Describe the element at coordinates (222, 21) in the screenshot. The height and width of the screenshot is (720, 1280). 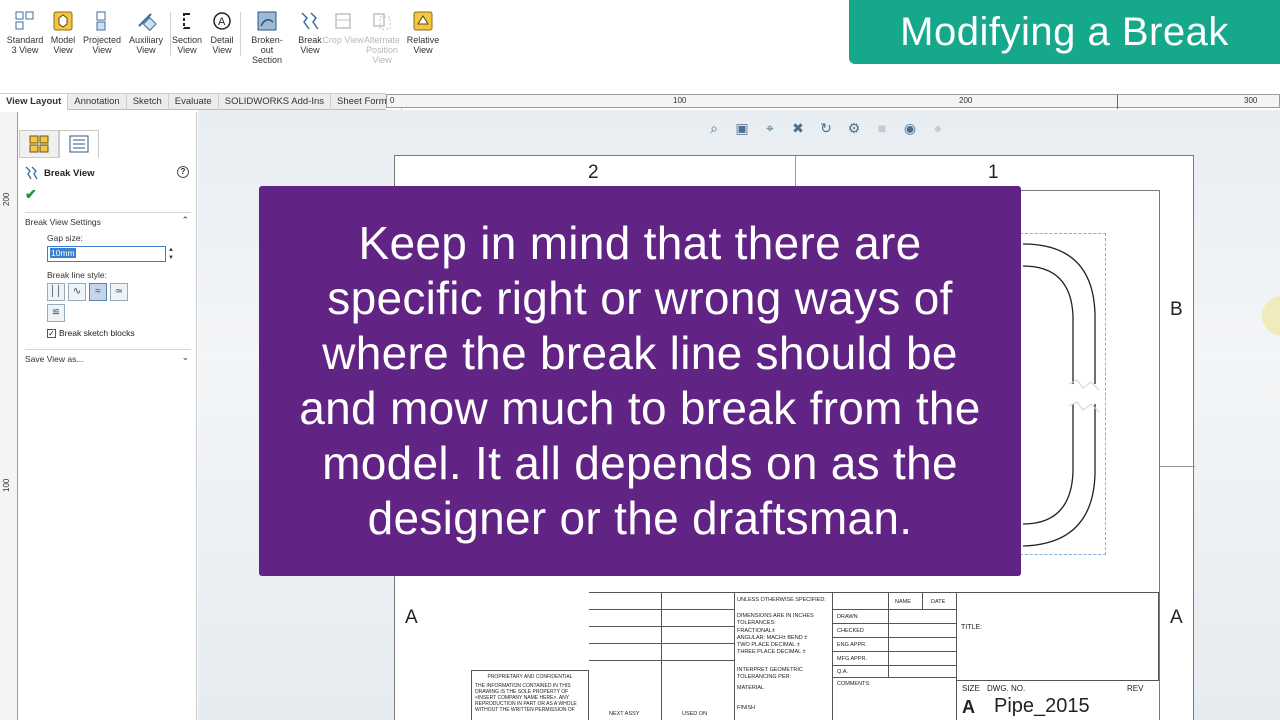
I see `detail-view-icon: A` at that location.